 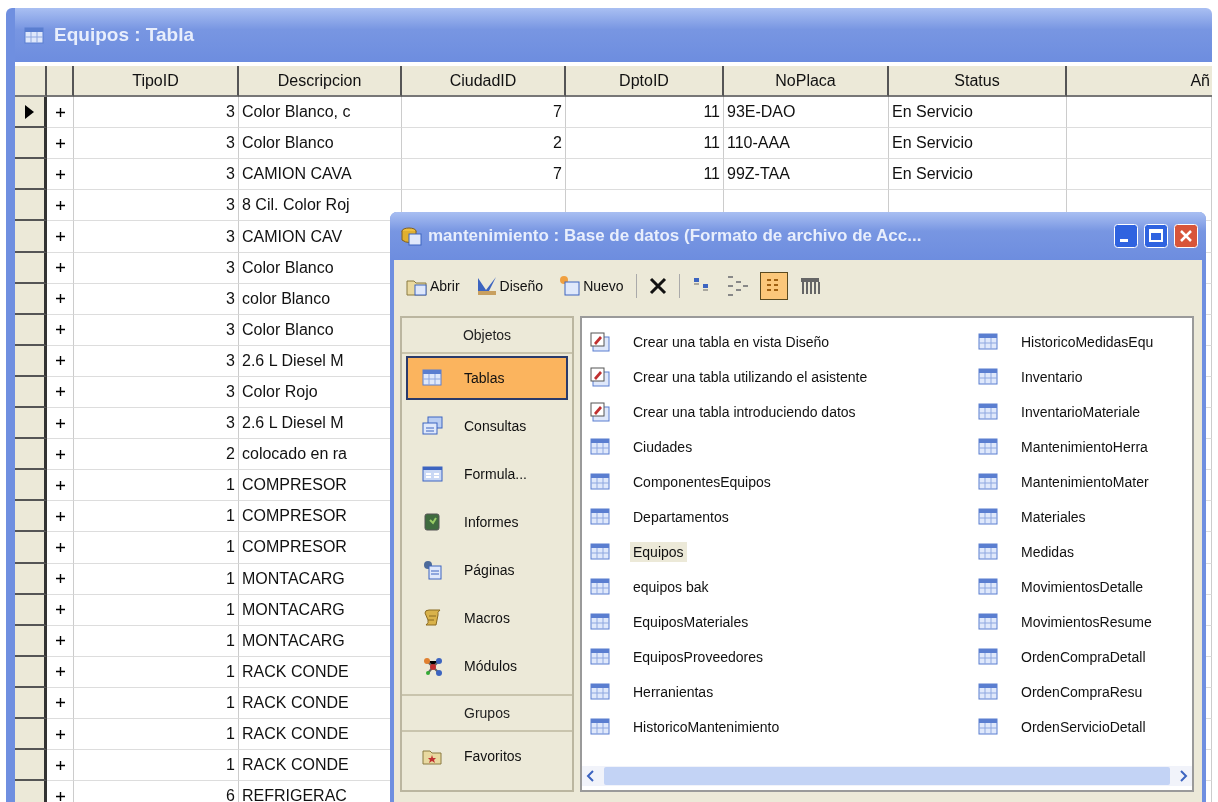 What do you see at coordinates (487, 336) in the screenshot?
I see `group-header: Objetos` at bounding box center [487, 336].